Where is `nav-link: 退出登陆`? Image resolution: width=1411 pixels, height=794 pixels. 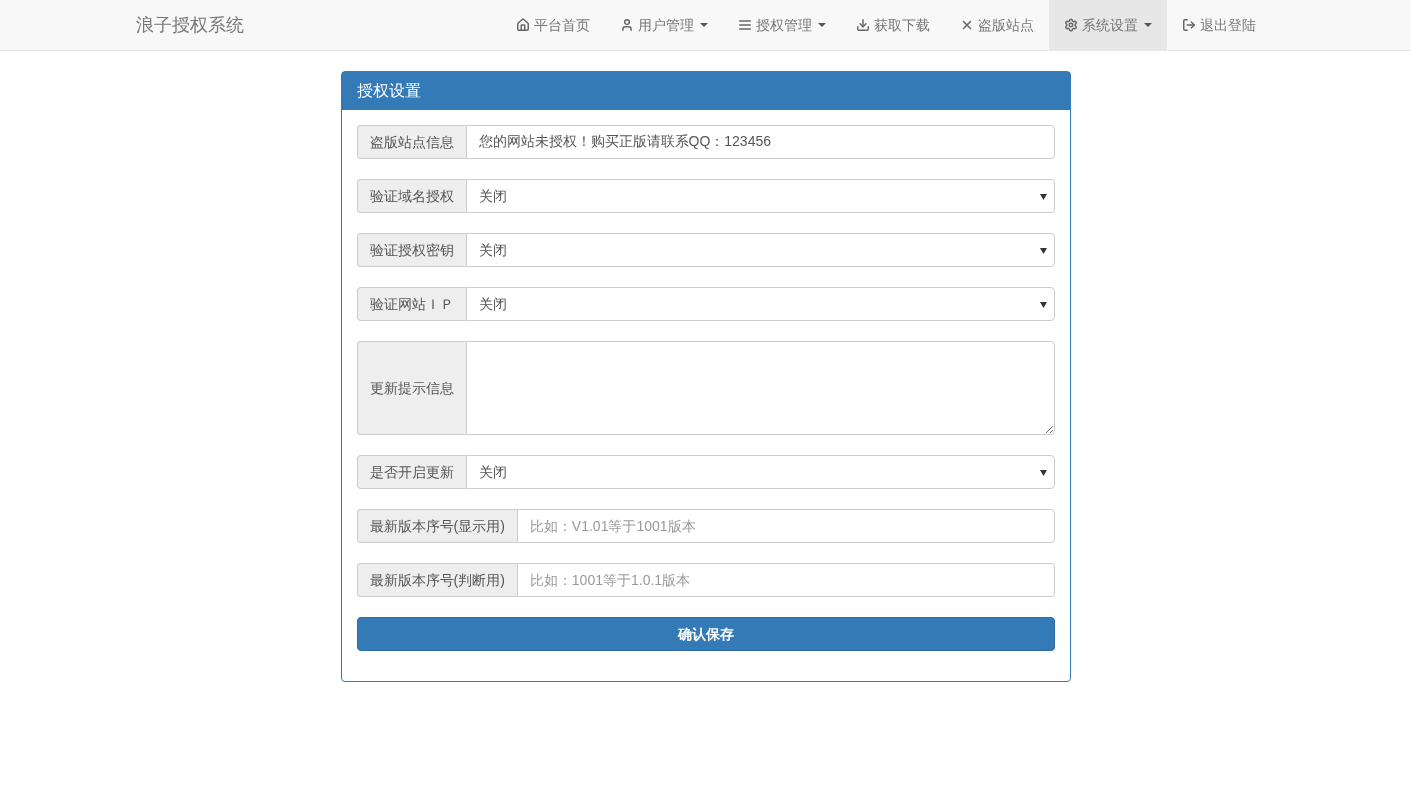 nav-link: 退出登陆 is located at coordinates (1218, 25).